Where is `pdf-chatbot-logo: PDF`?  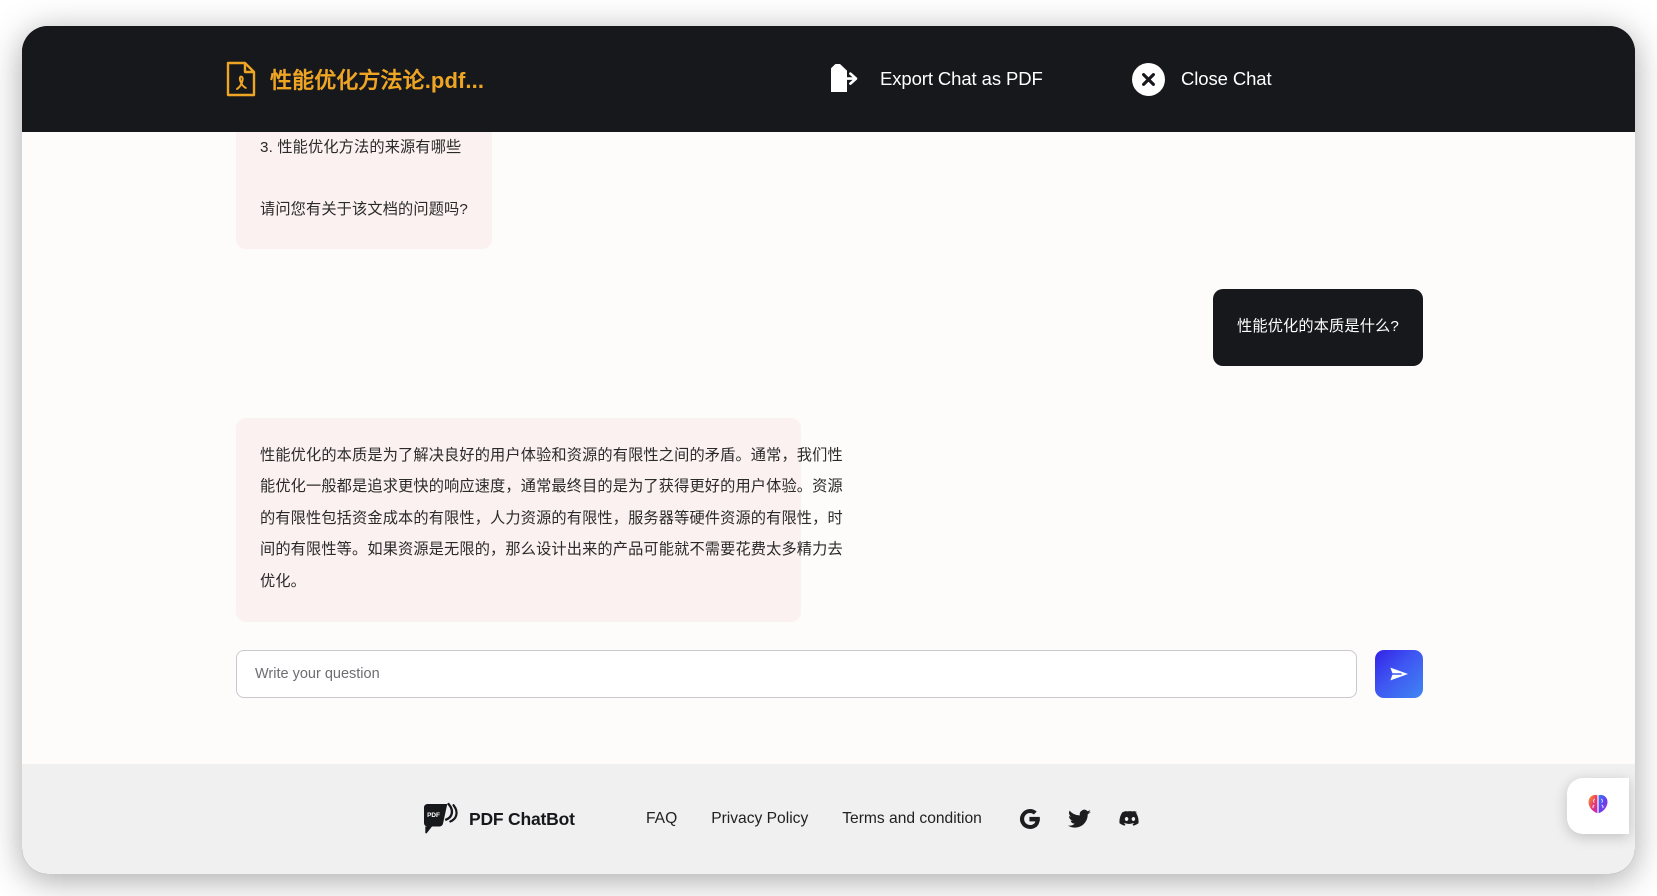
pdf-chatbot-logo: PDF is located at coordinates (440, 819).